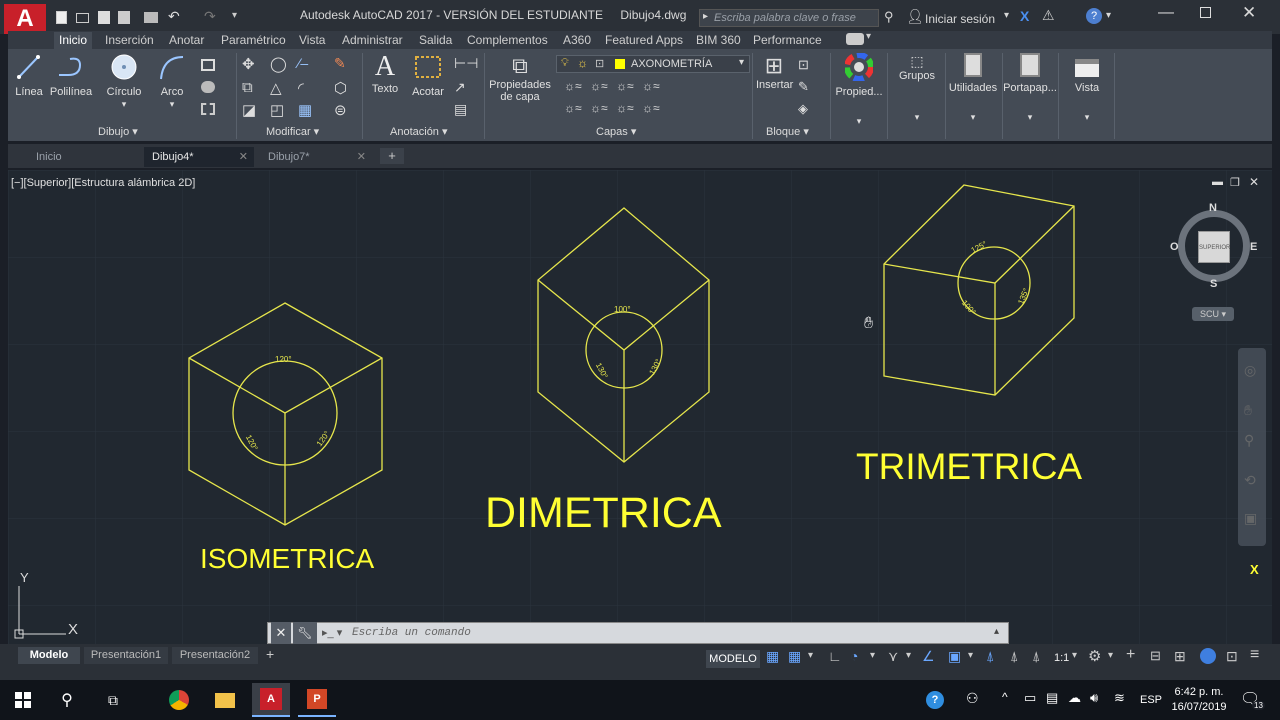 The width and height of the screenshot is (1280, 720). I want to click on explorer-app, so click(225, 700).